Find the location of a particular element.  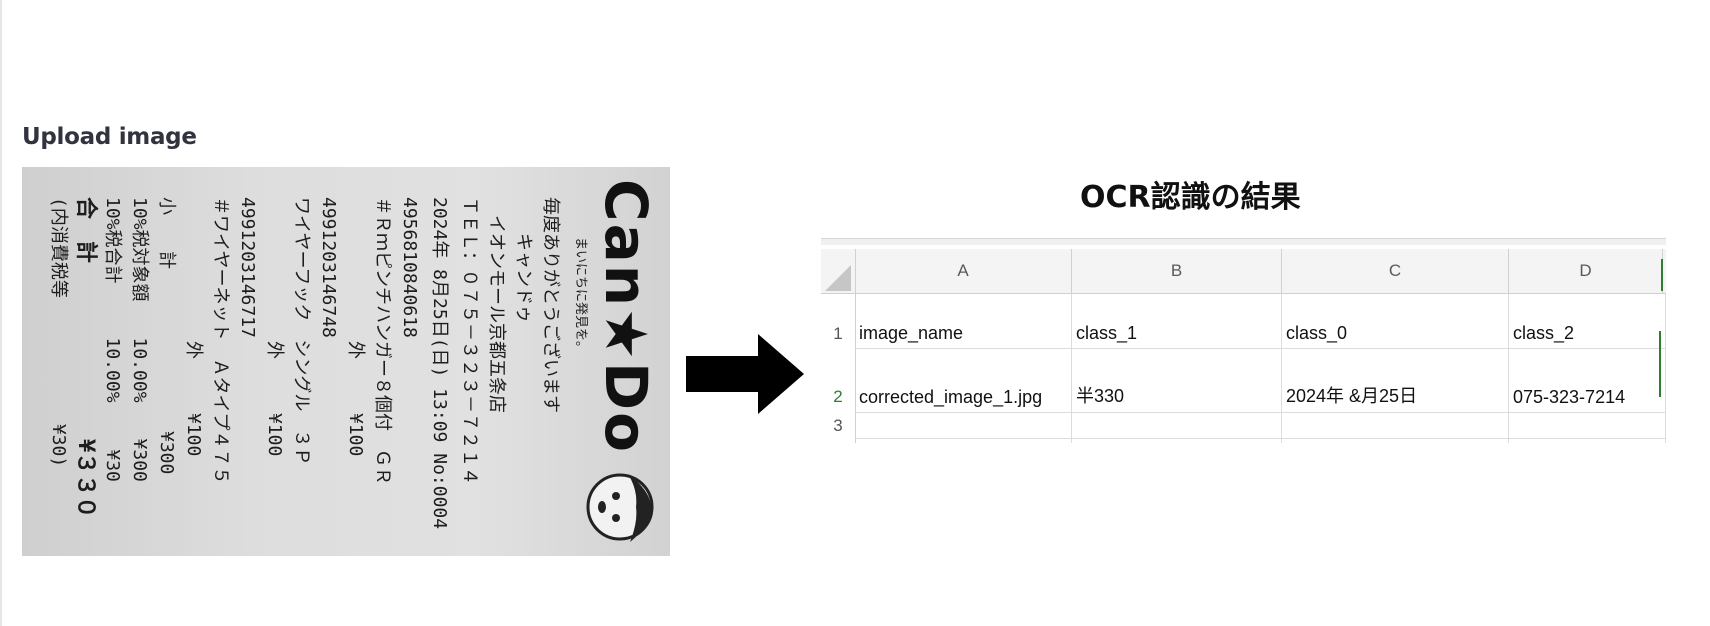

receipt-line: ＴＥＬ：０７５－３２３－７２１４ is located at coordinates (469, 341).